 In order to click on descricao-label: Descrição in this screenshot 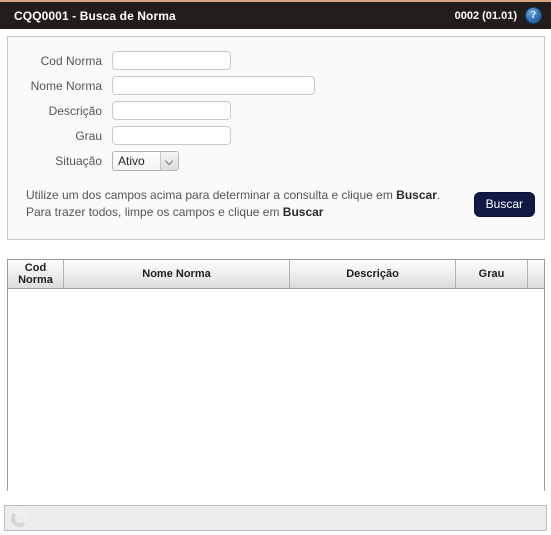, I will do `click(75, 110)`.